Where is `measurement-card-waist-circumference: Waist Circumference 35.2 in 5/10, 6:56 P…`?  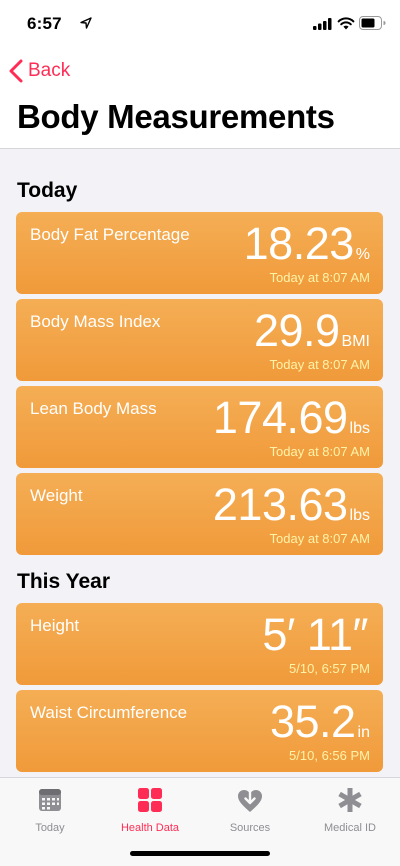
measurement-card-waist-circumference: Waist Circumference 35.2 in 5/10, 6:56 P… is located at coordinates (199, 731).